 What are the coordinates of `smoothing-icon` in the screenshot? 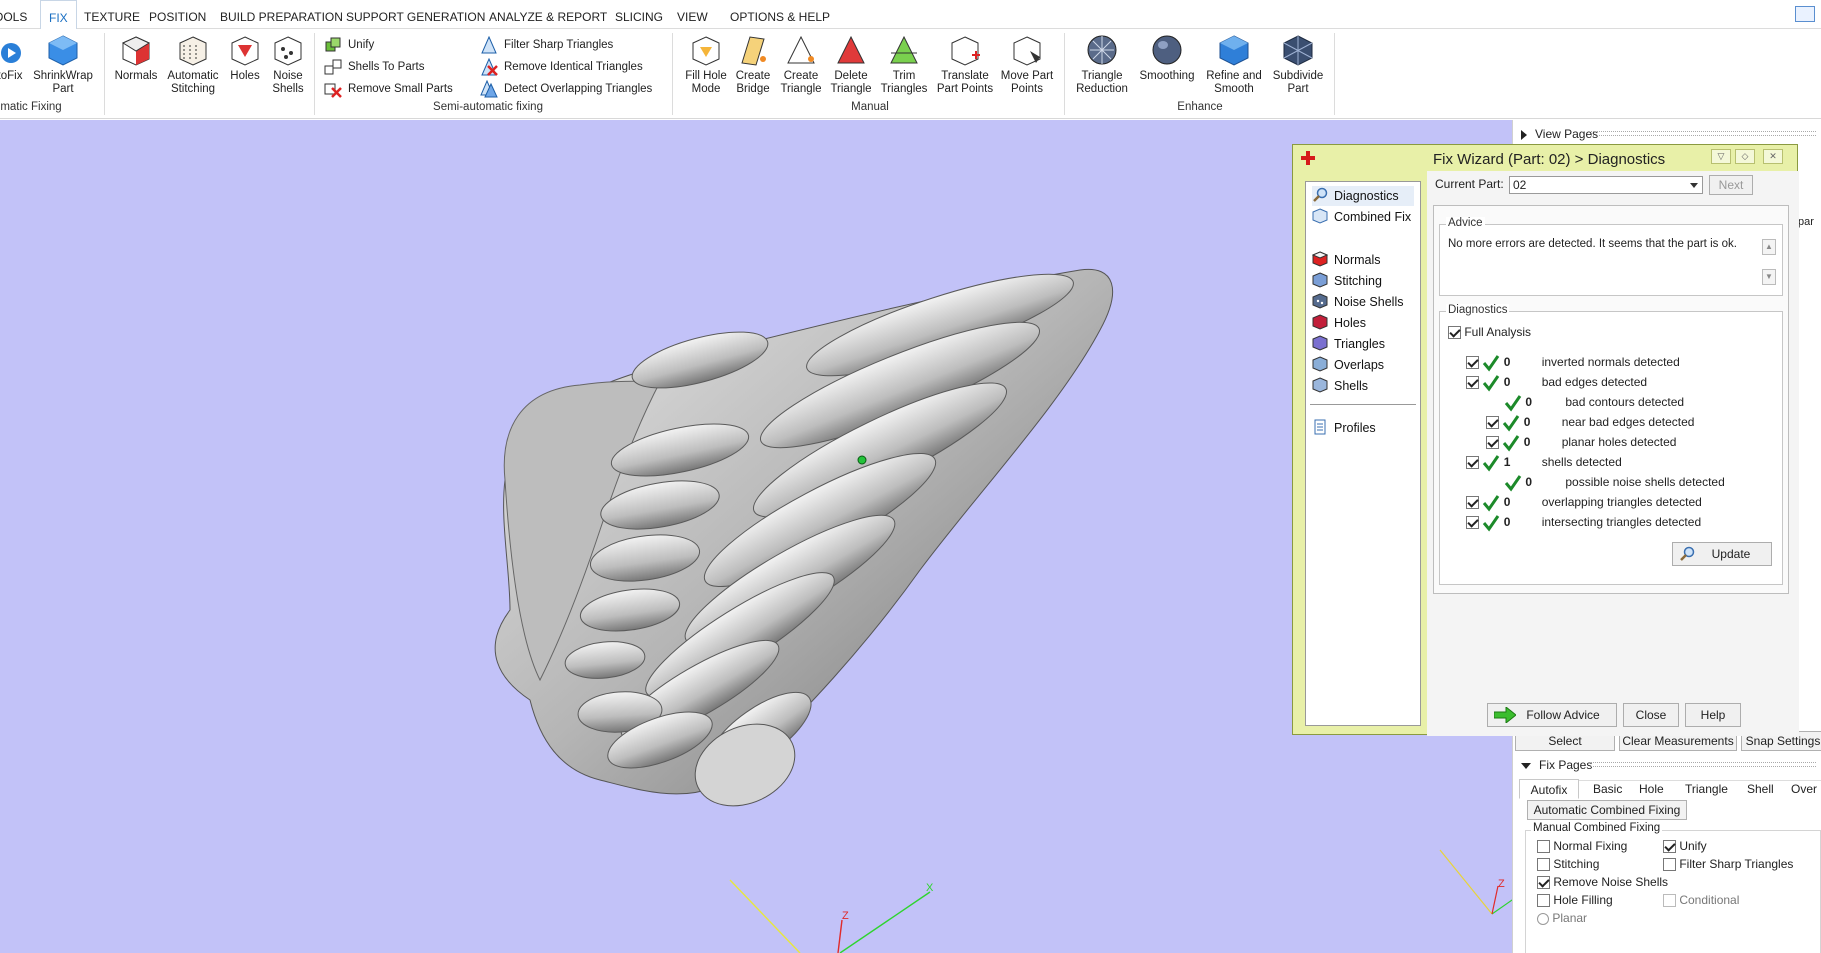 It's located at (1167, 50).